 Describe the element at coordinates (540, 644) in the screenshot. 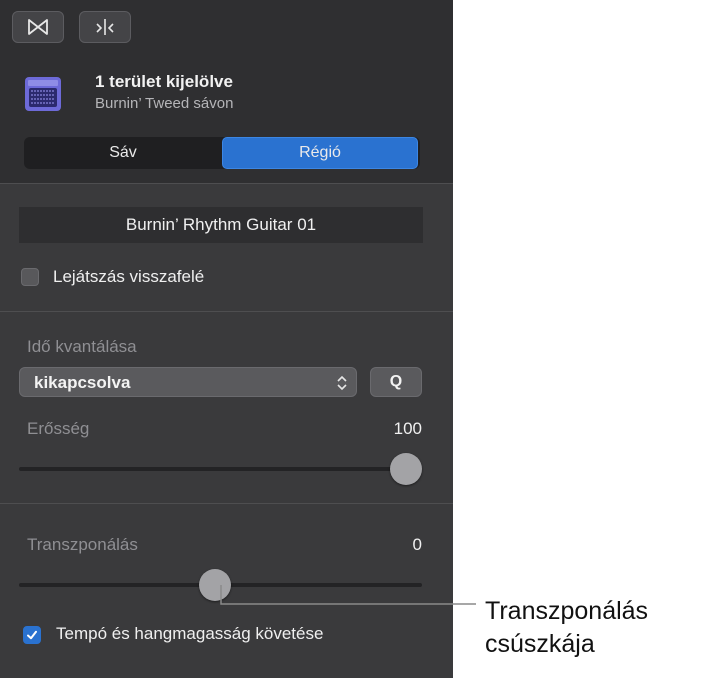

I see `callout-line-2: csúszkája` at that location.